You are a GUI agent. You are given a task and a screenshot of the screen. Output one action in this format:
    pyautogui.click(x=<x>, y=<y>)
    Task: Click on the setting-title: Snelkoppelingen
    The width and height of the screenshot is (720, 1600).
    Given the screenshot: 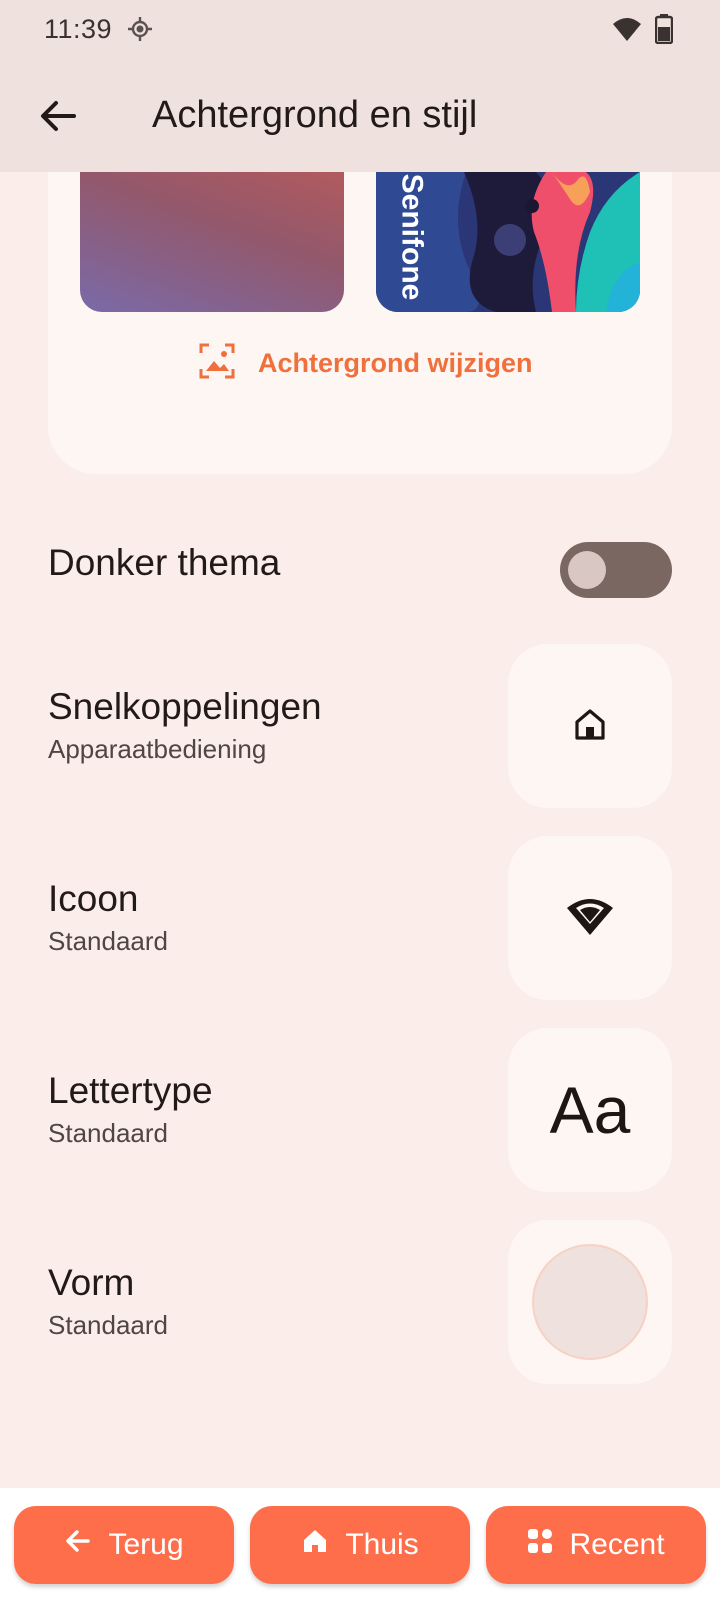 What is the action you would take?
    pyautogui.click(x=185, y=706)
    